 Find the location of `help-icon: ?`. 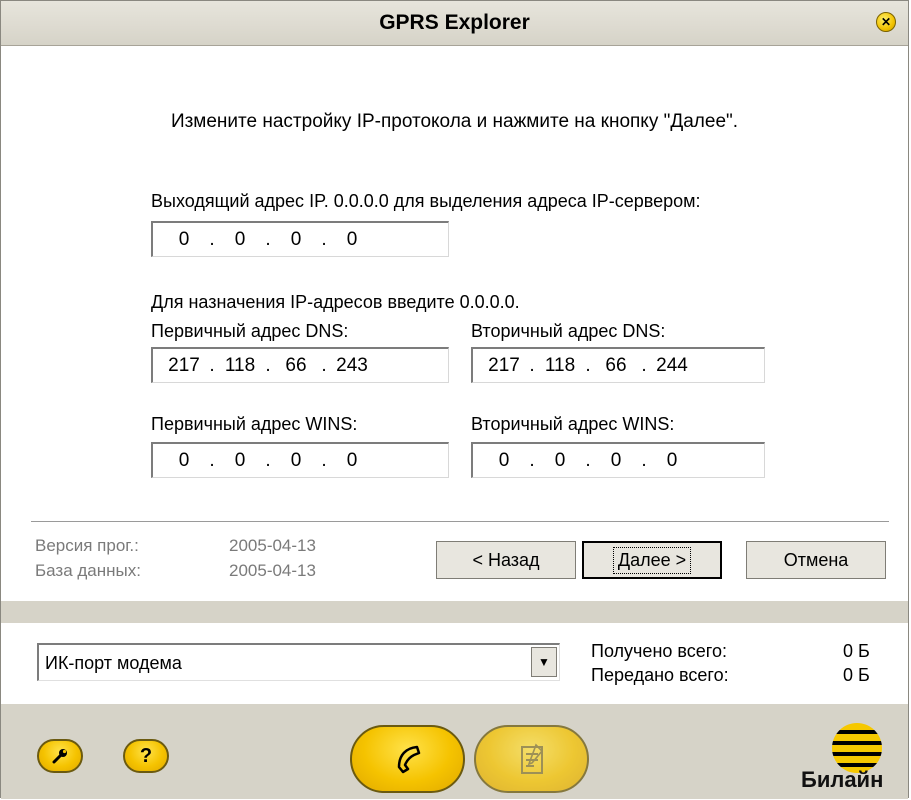

help-icon: ? is located at coordinates (146, 755).